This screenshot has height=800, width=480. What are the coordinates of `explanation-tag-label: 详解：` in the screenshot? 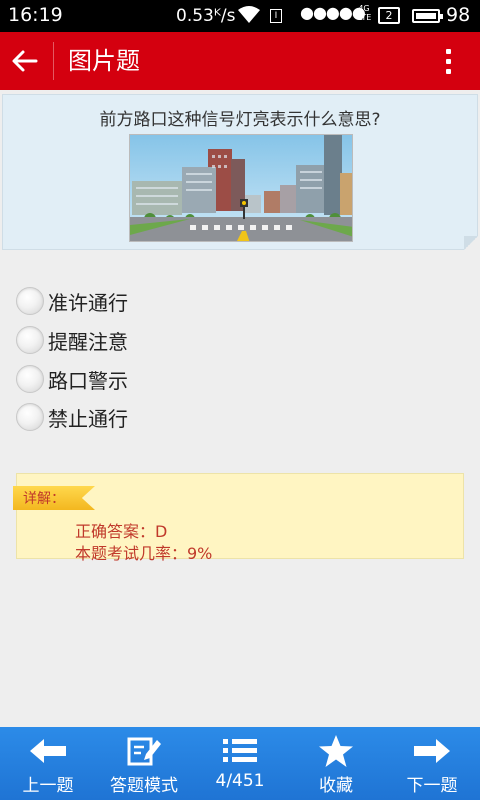 It's located at (44, 499).